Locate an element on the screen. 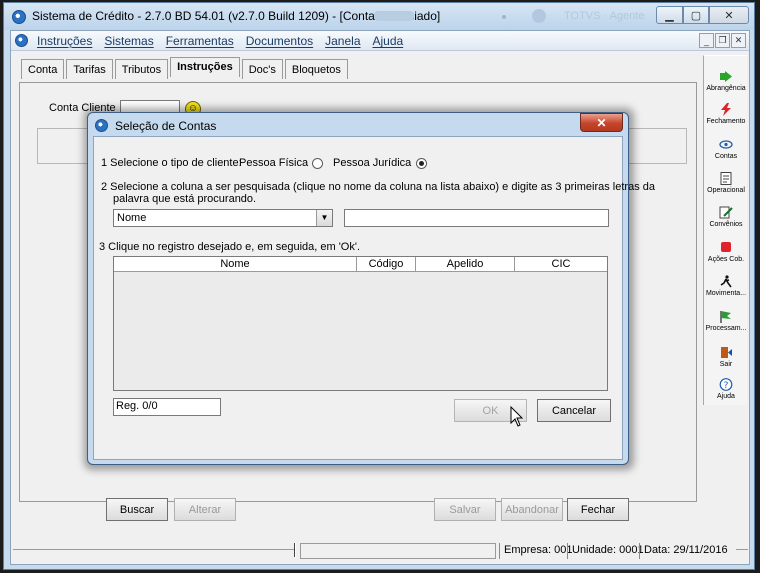  column-select-value: Nome is located at coordinates (132, 218).